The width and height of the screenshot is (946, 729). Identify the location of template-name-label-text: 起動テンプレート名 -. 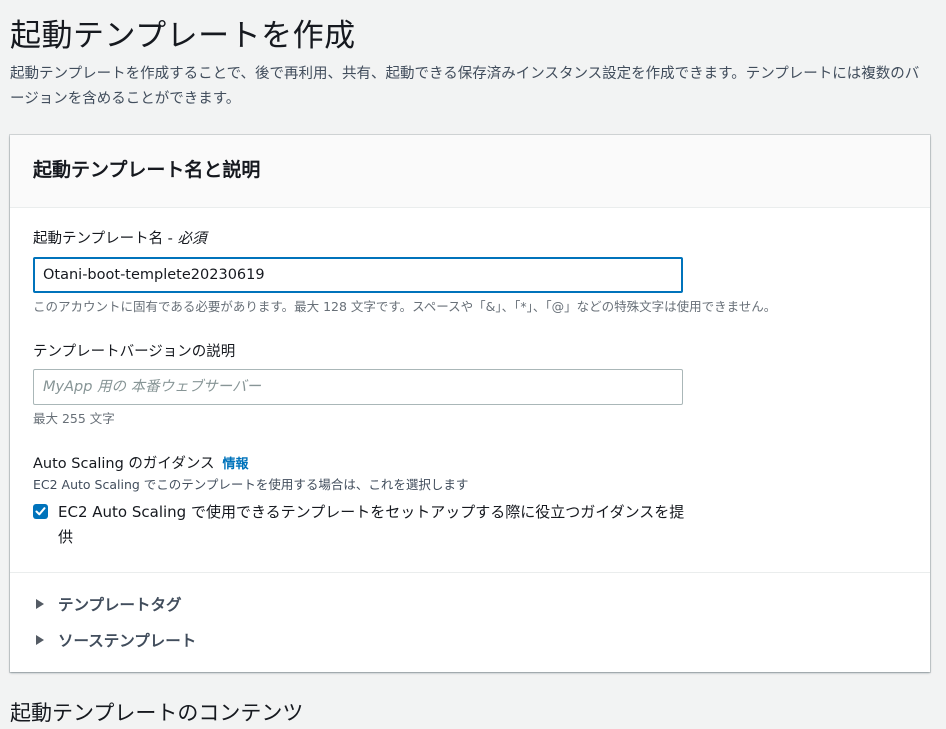
(105, 239).